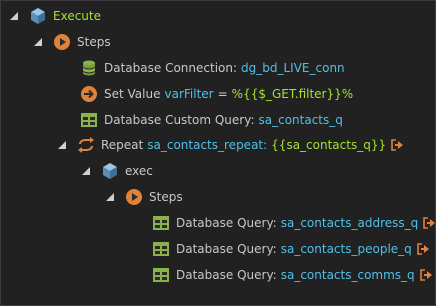 This screenshot has height=306, width=436. Describe the element at coordinates (144, 197) in the screenshot. I see `tree-node-inner-steps: Steps` at that location.